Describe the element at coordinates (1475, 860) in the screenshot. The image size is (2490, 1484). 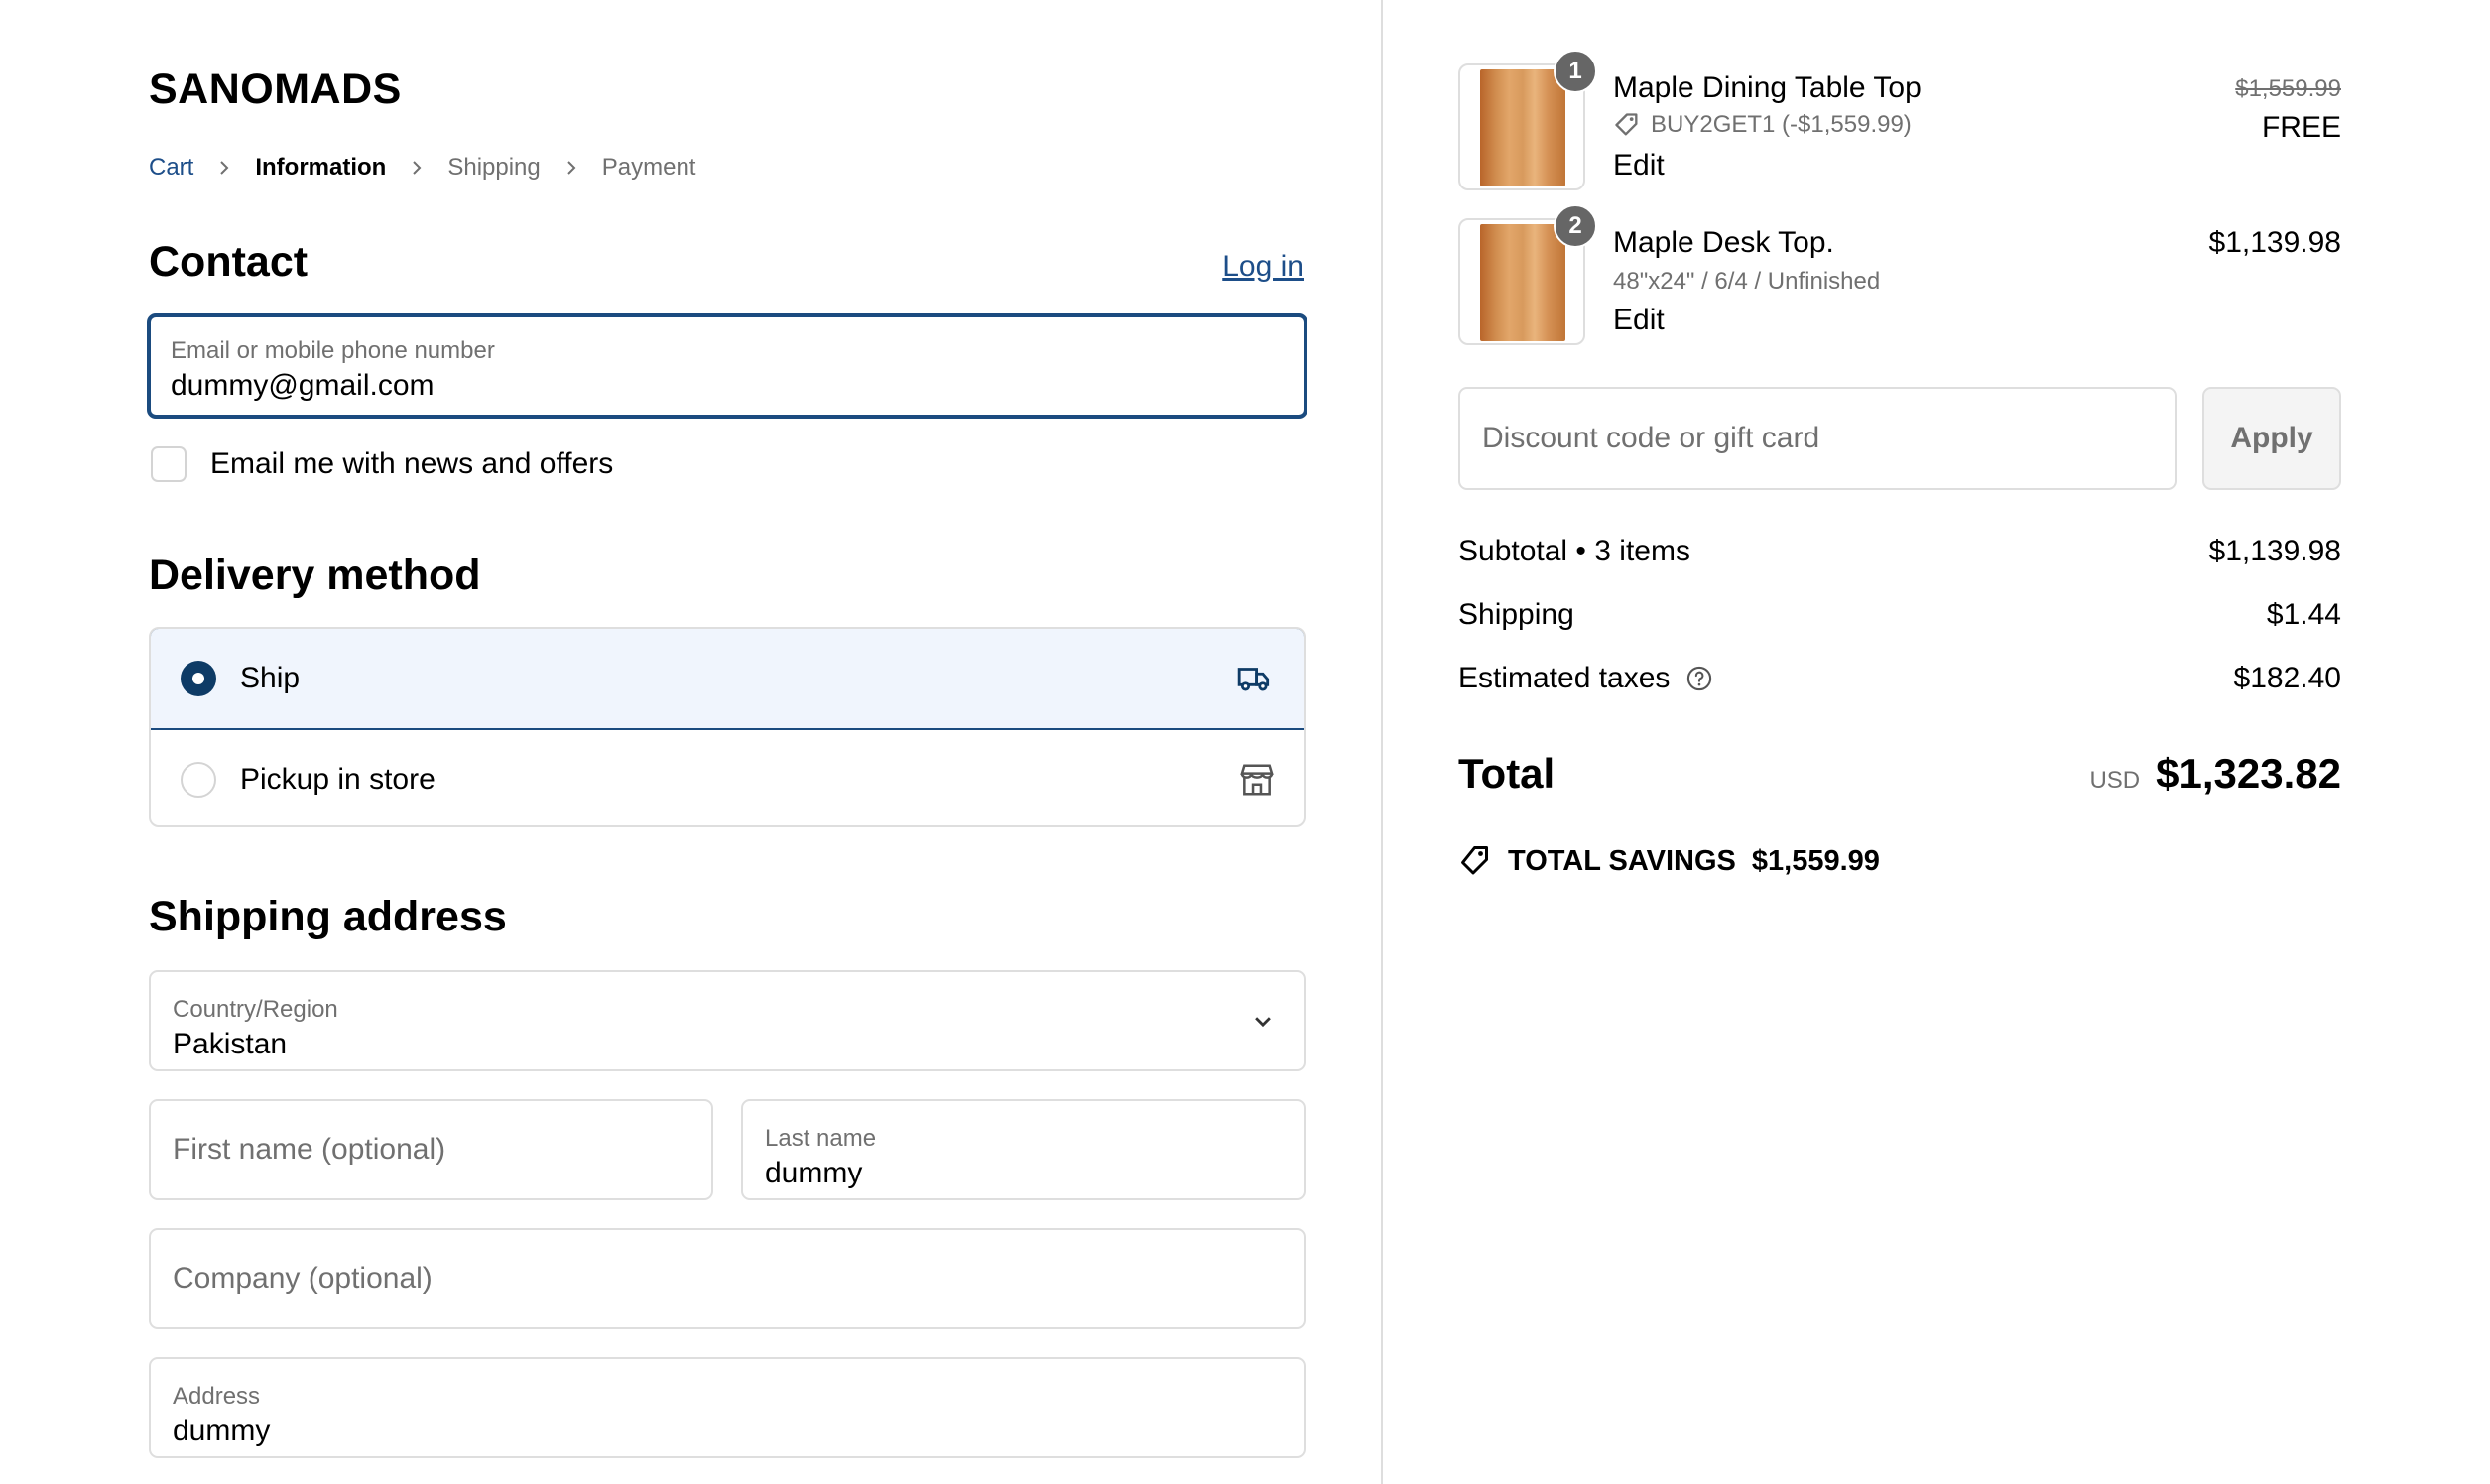
I see `savings-tag-icon` at that location.